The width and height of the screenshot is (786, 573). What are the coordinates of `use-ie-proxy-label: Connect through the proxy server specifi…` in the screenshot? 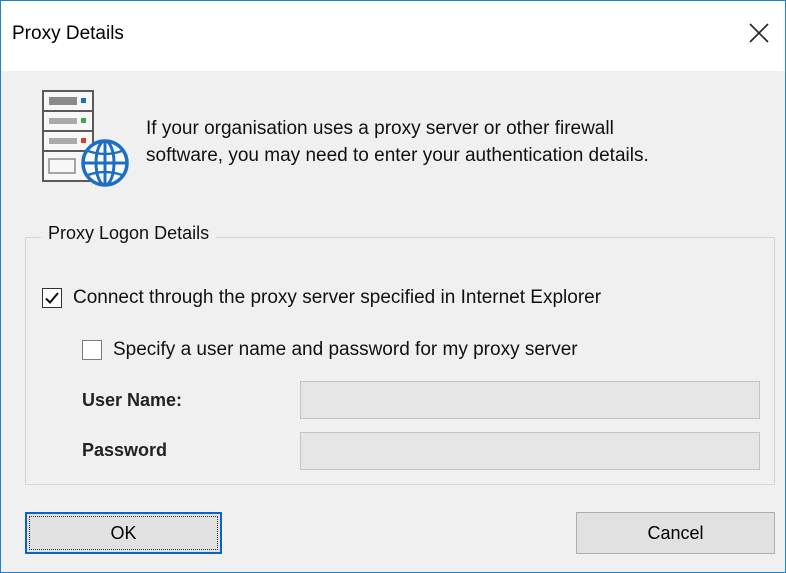 It's located at (337, 297).